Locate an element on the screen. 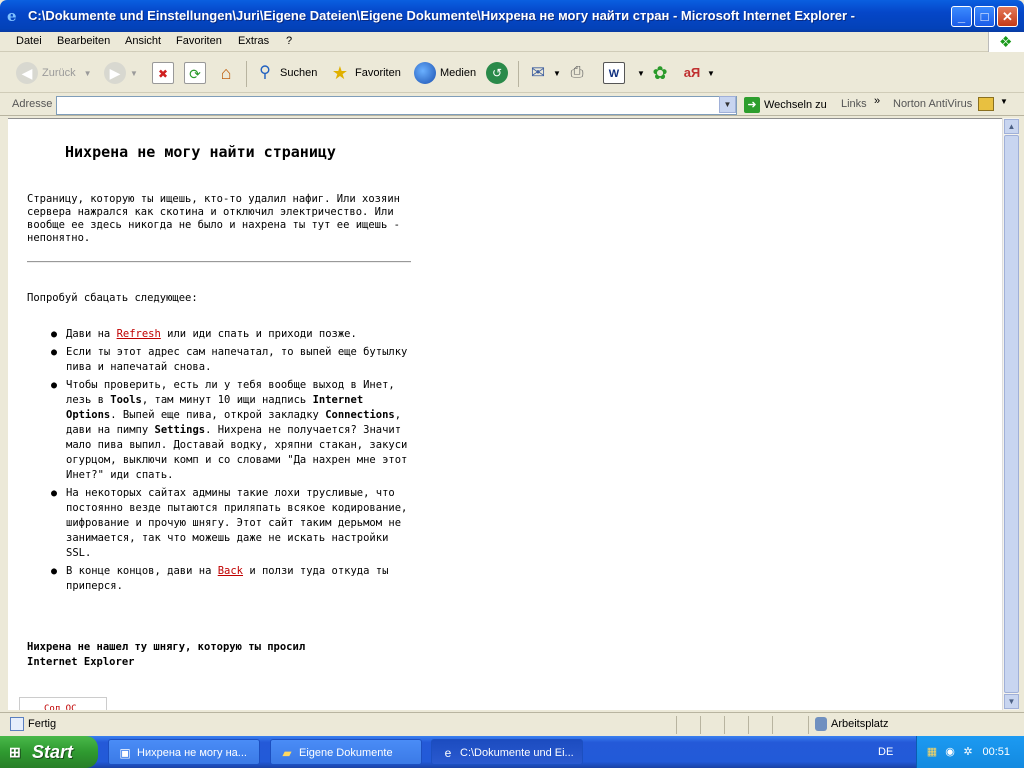  norton-icon is located at coordinates (986, 104).